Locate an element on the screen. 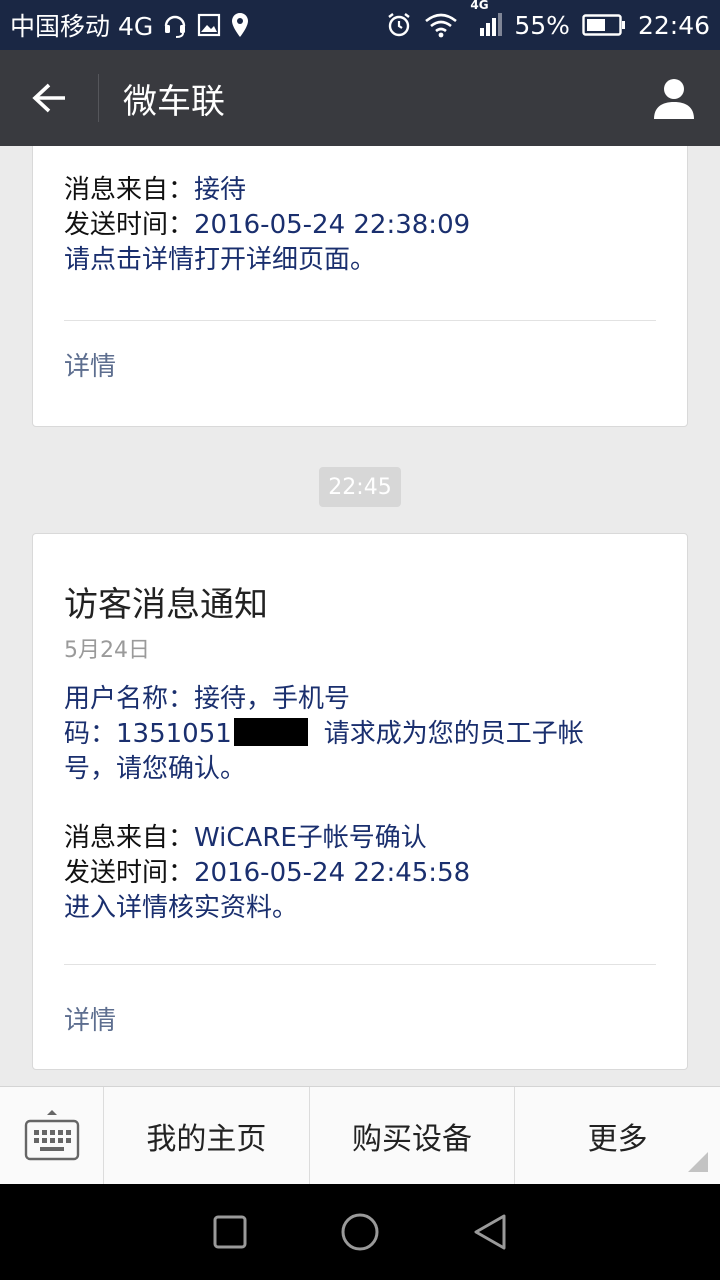 Image resolution: width=720 pixels, height=1280 pixels. message-hint: 请点击详情打开详细页面。 is located at coordinates (220, 260).